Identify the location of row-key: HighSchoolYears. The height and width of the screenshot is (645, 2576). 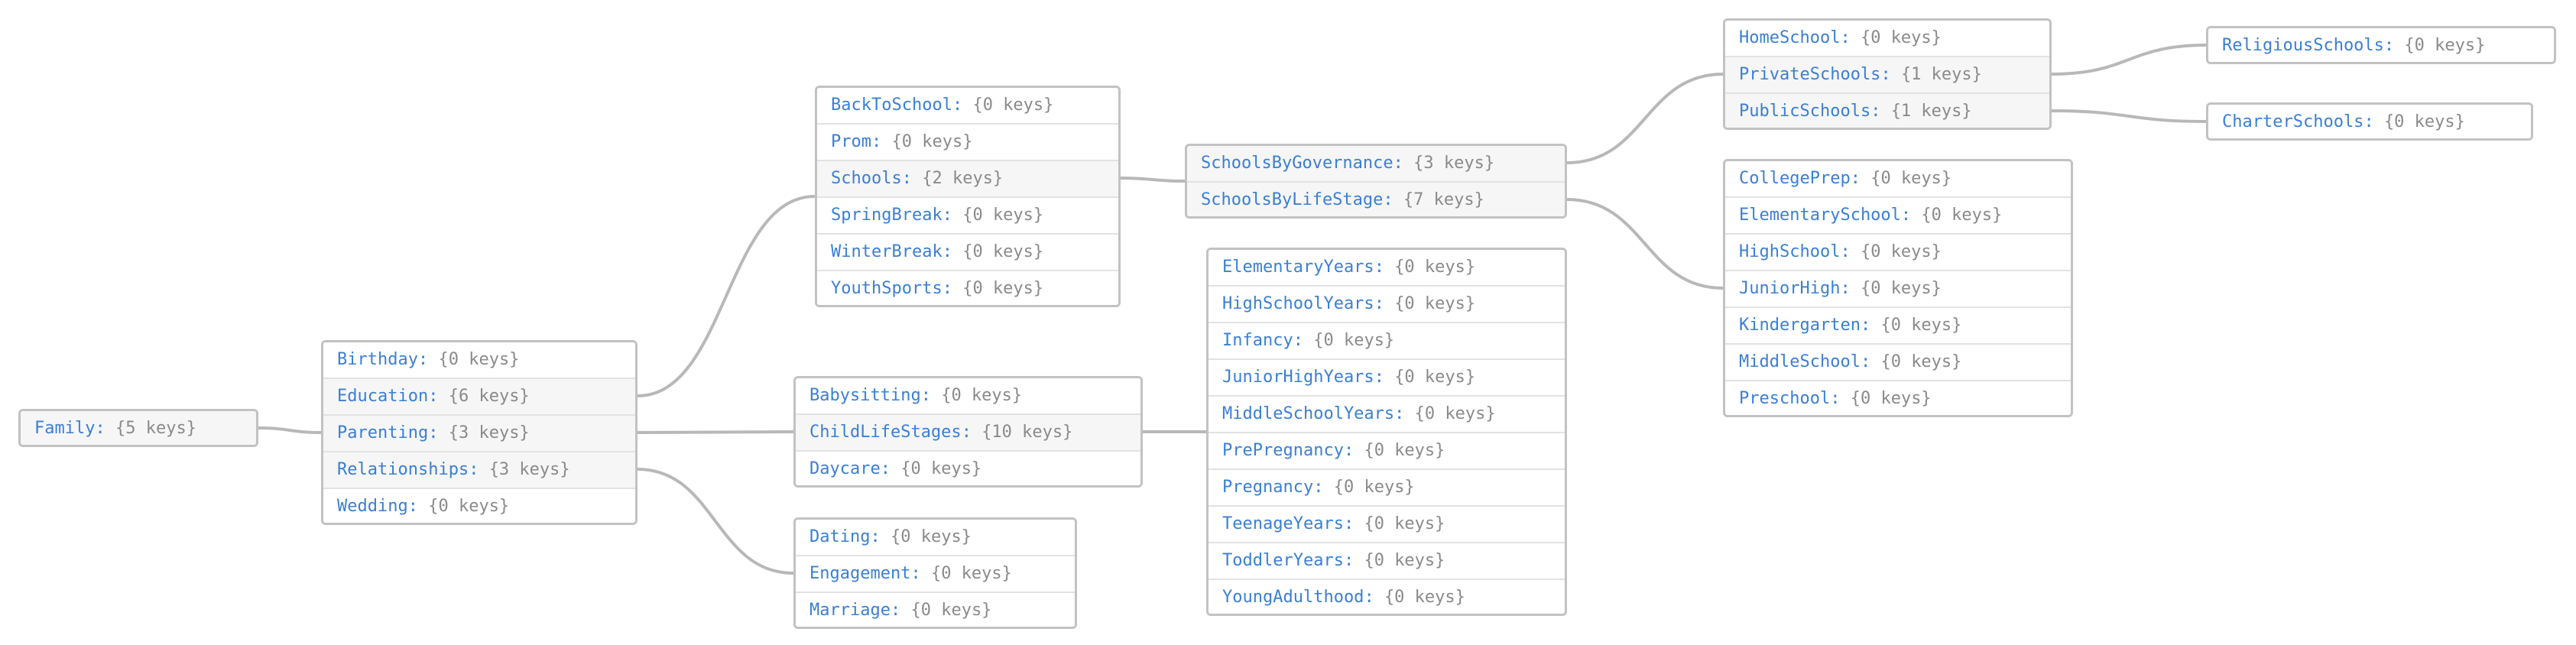
(1298, 303).